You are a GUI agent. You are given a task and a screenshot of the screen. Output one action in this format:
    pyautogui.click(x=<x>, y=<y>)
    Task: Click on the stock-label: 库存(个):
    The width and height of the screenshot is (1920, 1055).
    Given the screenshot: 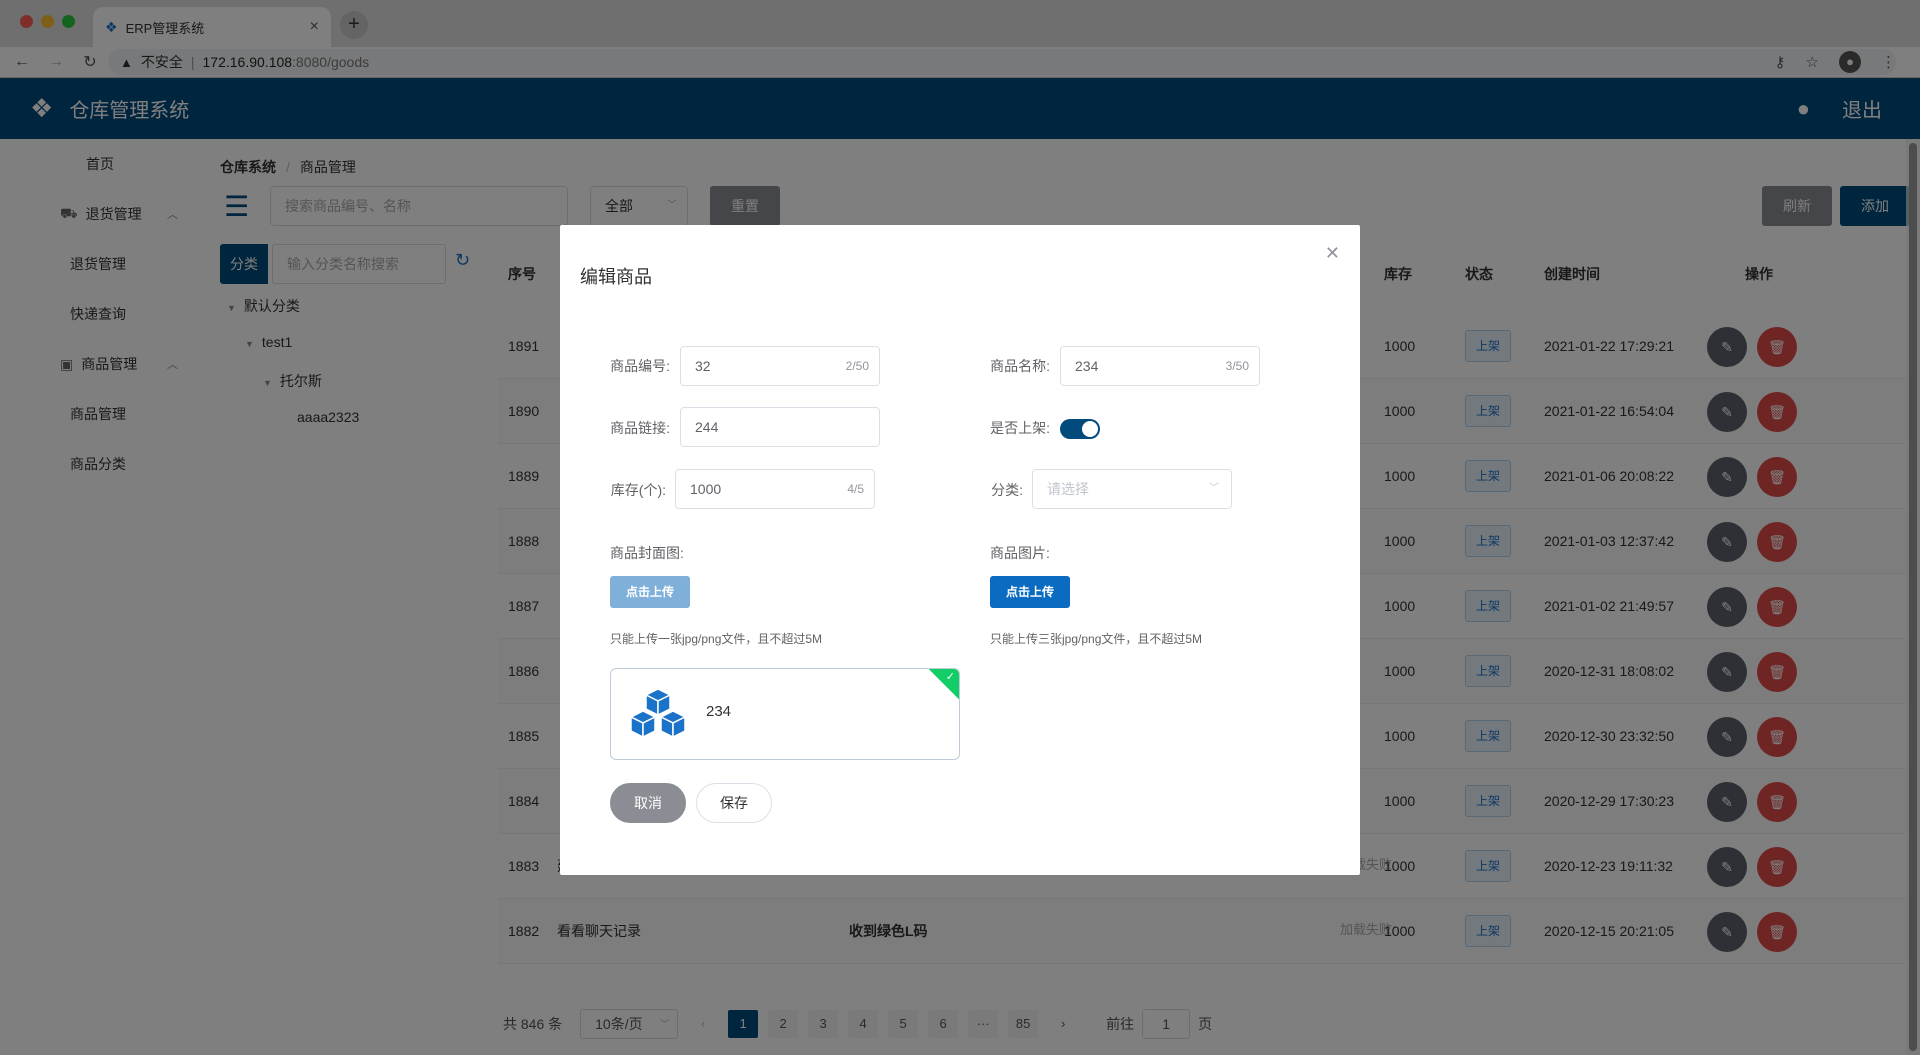 What is the action you would take?
    pyautogui.click(x=638, y=490)
    